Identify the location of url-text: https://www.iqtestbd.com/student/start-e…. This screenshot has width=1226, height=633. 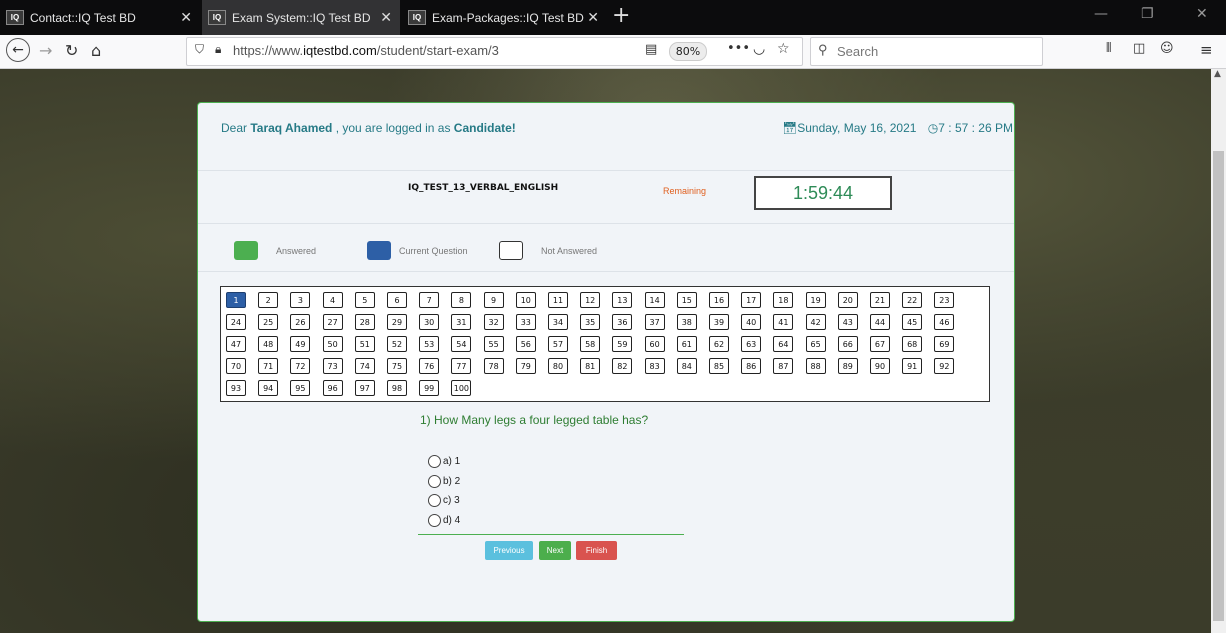
(366, 50).